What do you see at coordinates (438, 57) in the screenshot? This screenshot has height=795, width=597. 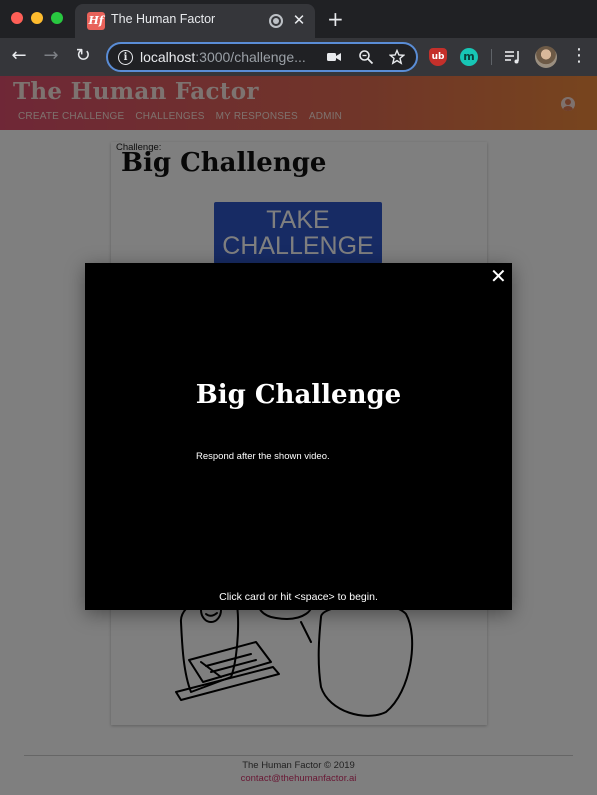 I see `ublock-extension-icon: ub` at bounding box center [438, 57].